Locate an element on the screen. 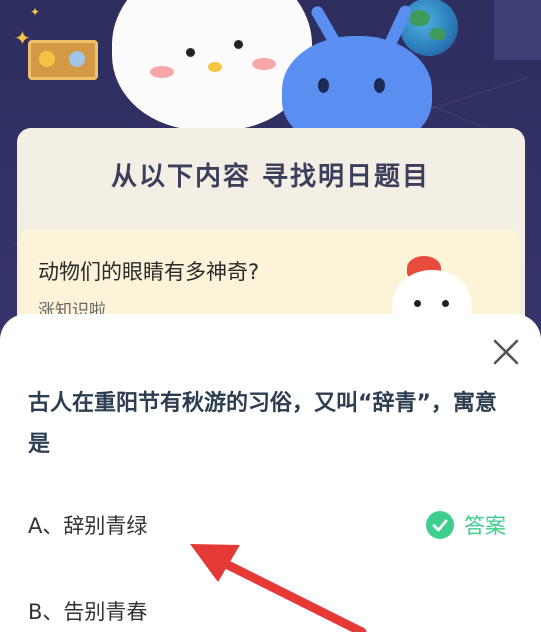  sparkle-icon: ✦ is located at coordinates (35, 12).